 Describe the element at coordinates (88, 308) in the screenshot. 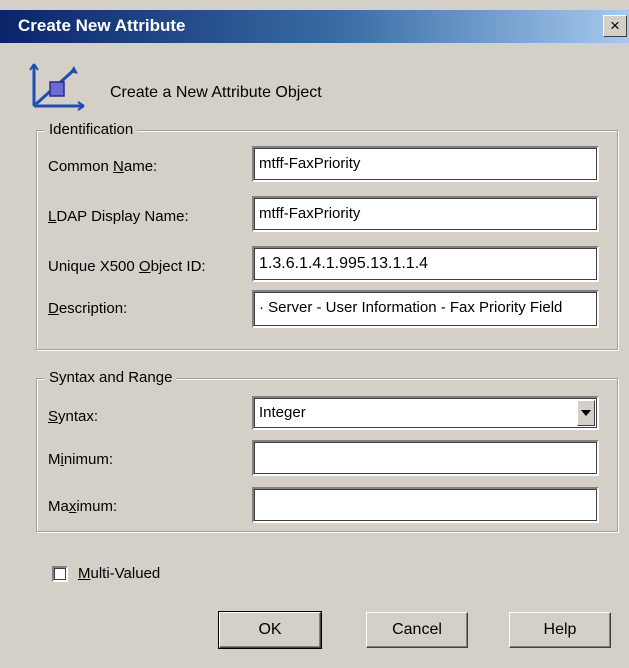

I see `description-label: Description:` at that location.